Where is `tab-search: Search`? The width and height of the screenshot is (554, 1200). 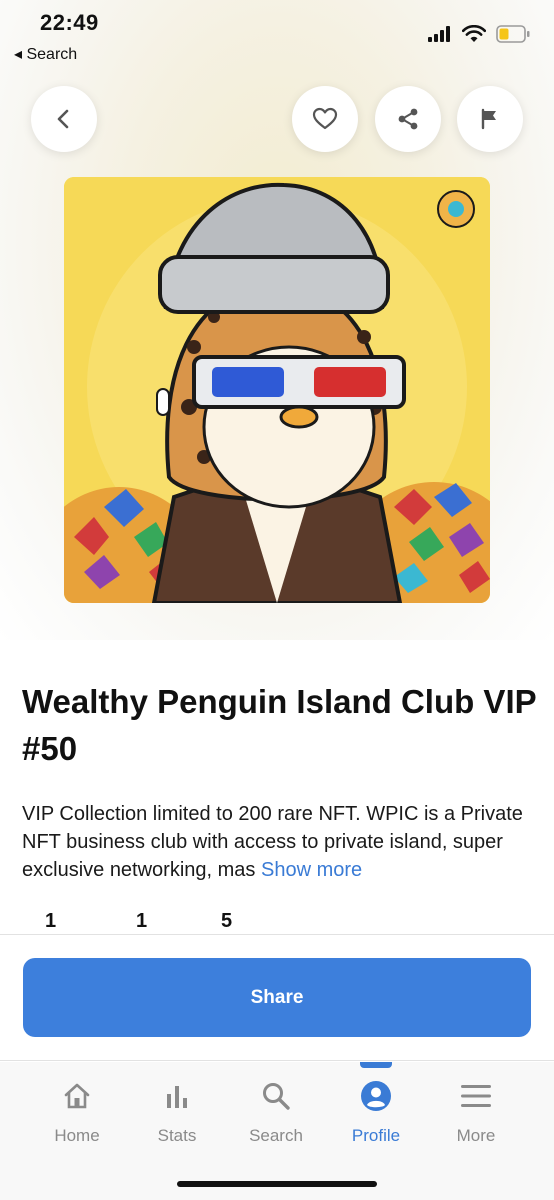 tab-search: Search is located at coordinates (276, 1113).